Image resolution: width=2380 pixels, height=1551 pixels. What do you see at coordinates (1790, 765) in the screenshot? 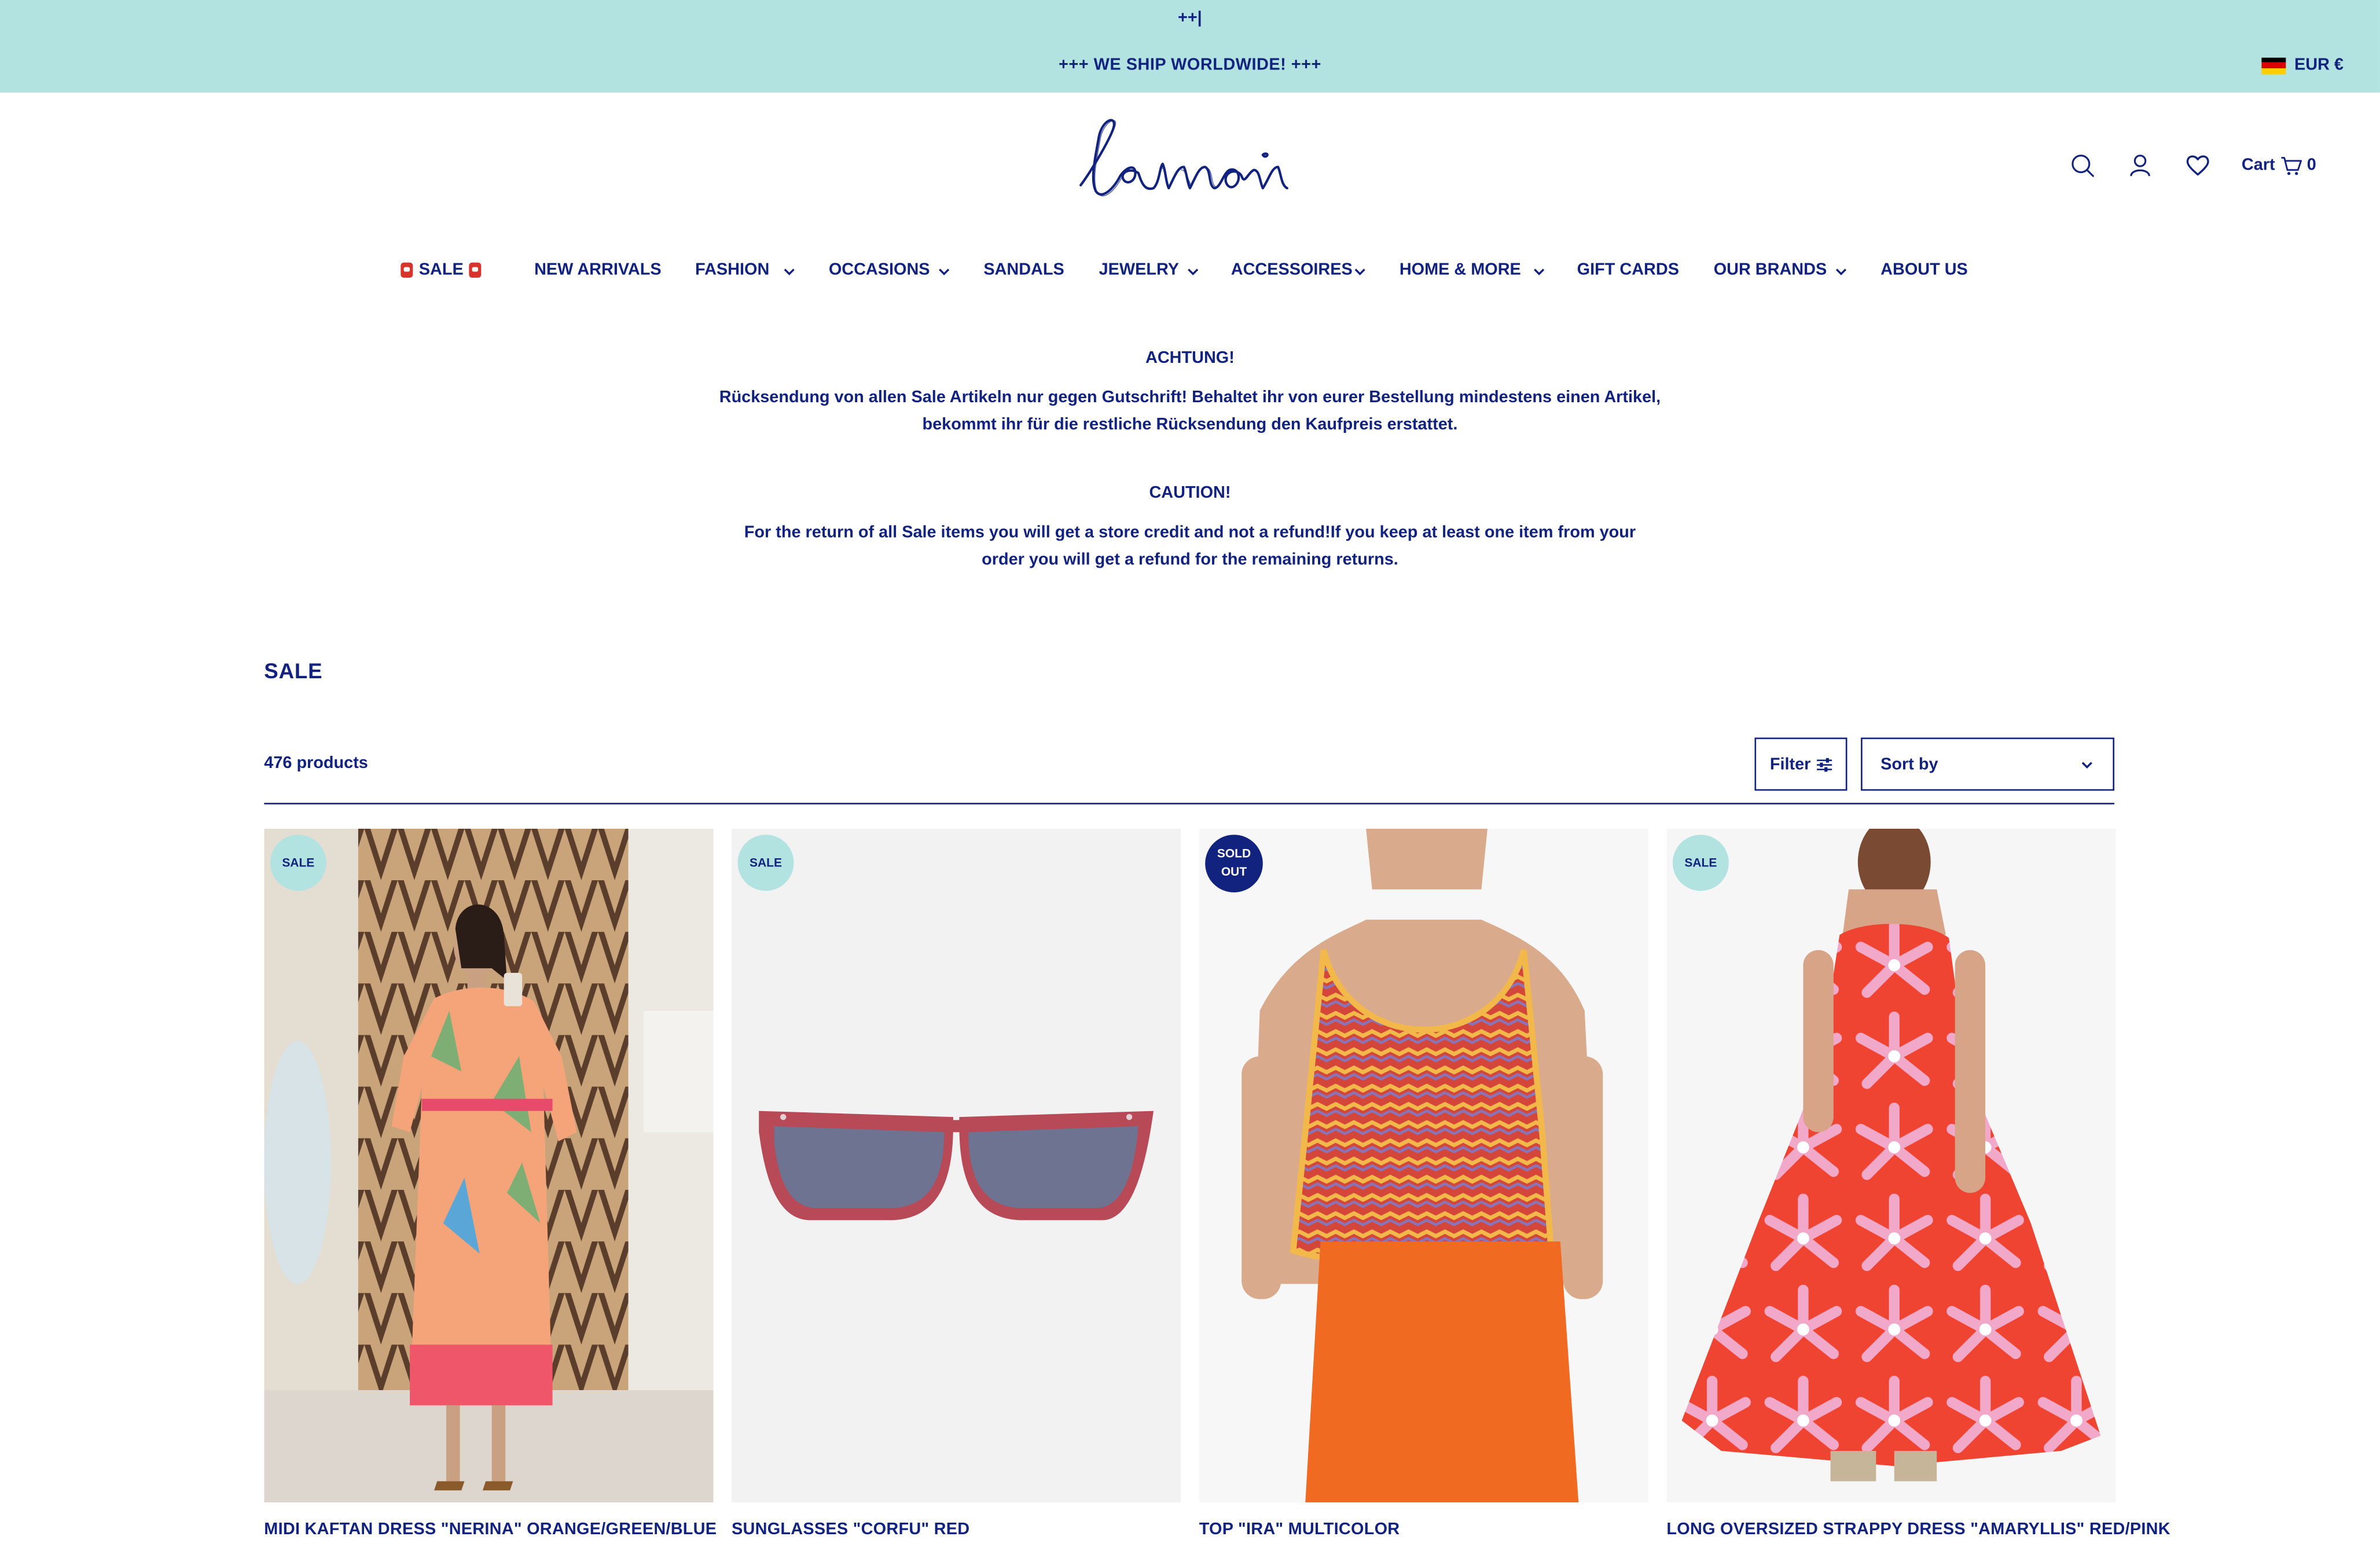
I see `filter-label: Filter` at bounding box center [1790, 765].